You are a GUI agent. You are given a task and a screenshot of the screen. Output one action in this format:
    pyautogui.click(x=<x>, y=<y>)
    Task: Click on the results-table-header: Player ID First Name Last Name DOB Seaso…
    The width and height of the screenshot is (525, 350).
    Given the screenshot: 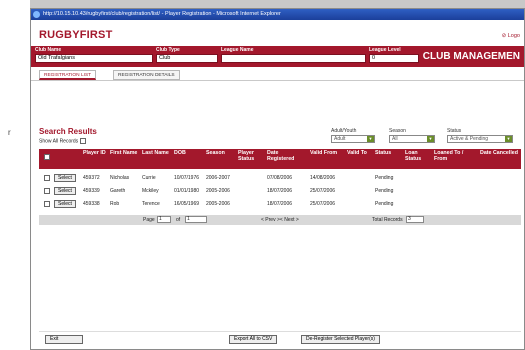 What is the action you would take?
    pyautogui.click(x=280, y=159)
    